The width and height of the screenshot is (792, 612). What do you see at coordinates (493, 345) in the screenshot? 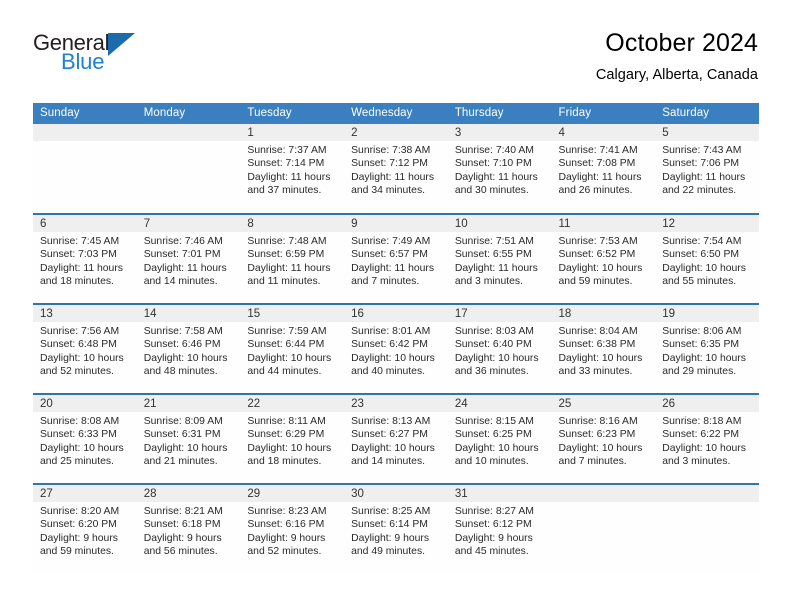
I see `sunset-text: Sunset: 6:40 PM` at bounding box center [493, 345].